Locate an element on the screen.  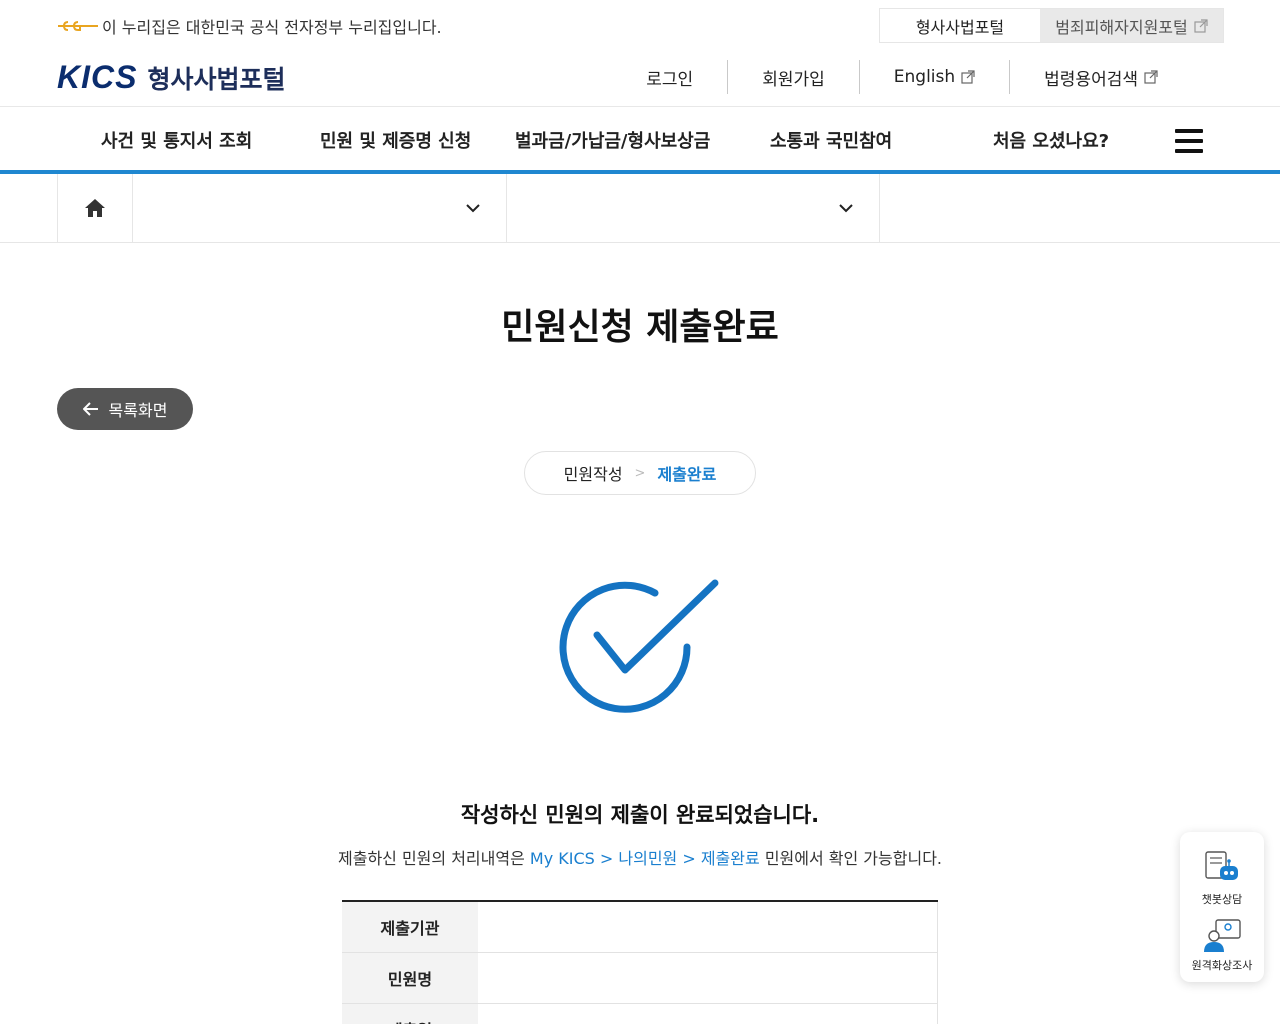
table-row: 제출기관 is located at coordinates (640, 927).